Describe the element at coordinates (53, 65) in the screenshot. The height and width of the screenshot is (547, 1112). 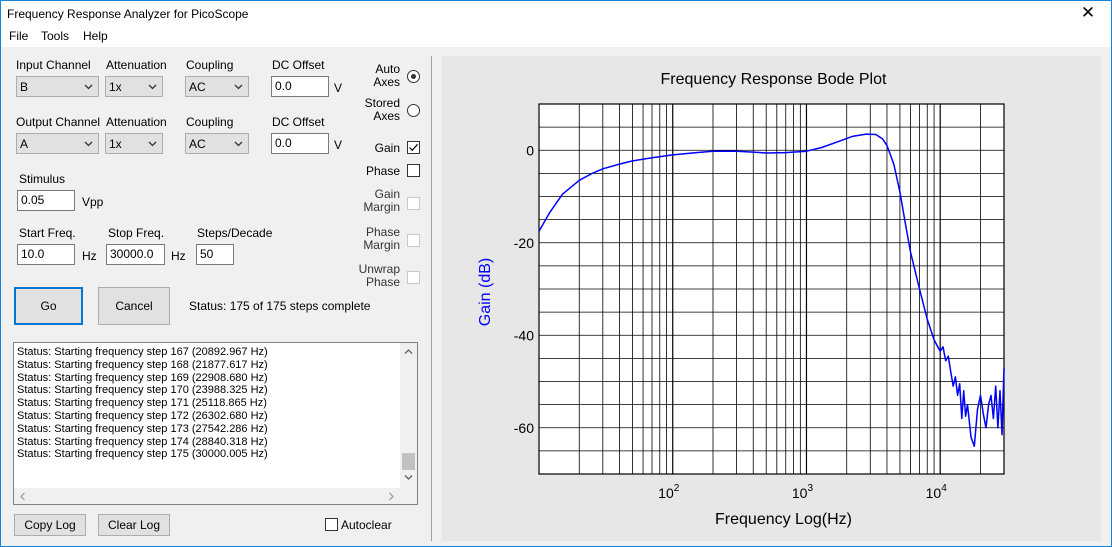
I see `input-channel-label: Input Channel` at that location.